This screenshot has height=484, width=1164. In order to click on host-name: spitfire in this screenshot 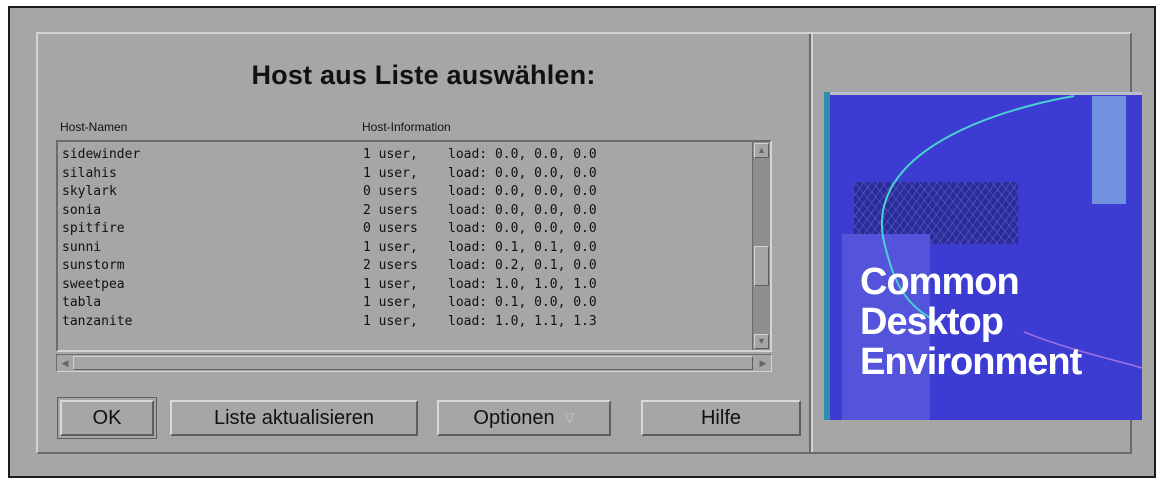, I will do `click(93, 228)`.